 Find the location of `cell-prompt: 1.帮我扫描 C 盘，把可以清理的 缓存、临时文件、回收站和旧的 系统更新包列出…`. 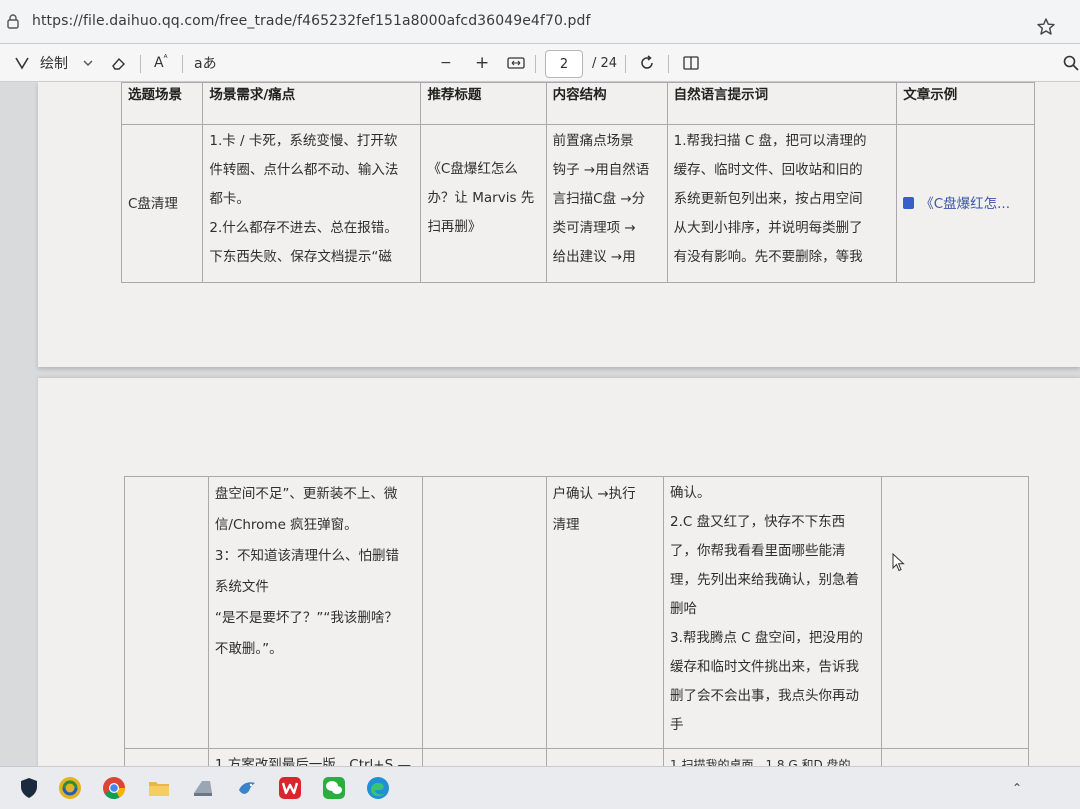

cell-prompt: 1.帮我扫描 C 盘，把可以清理的 缓存、临时文件、回收站和旧的 系统更新包列出… is located at coordinates (782, 203).